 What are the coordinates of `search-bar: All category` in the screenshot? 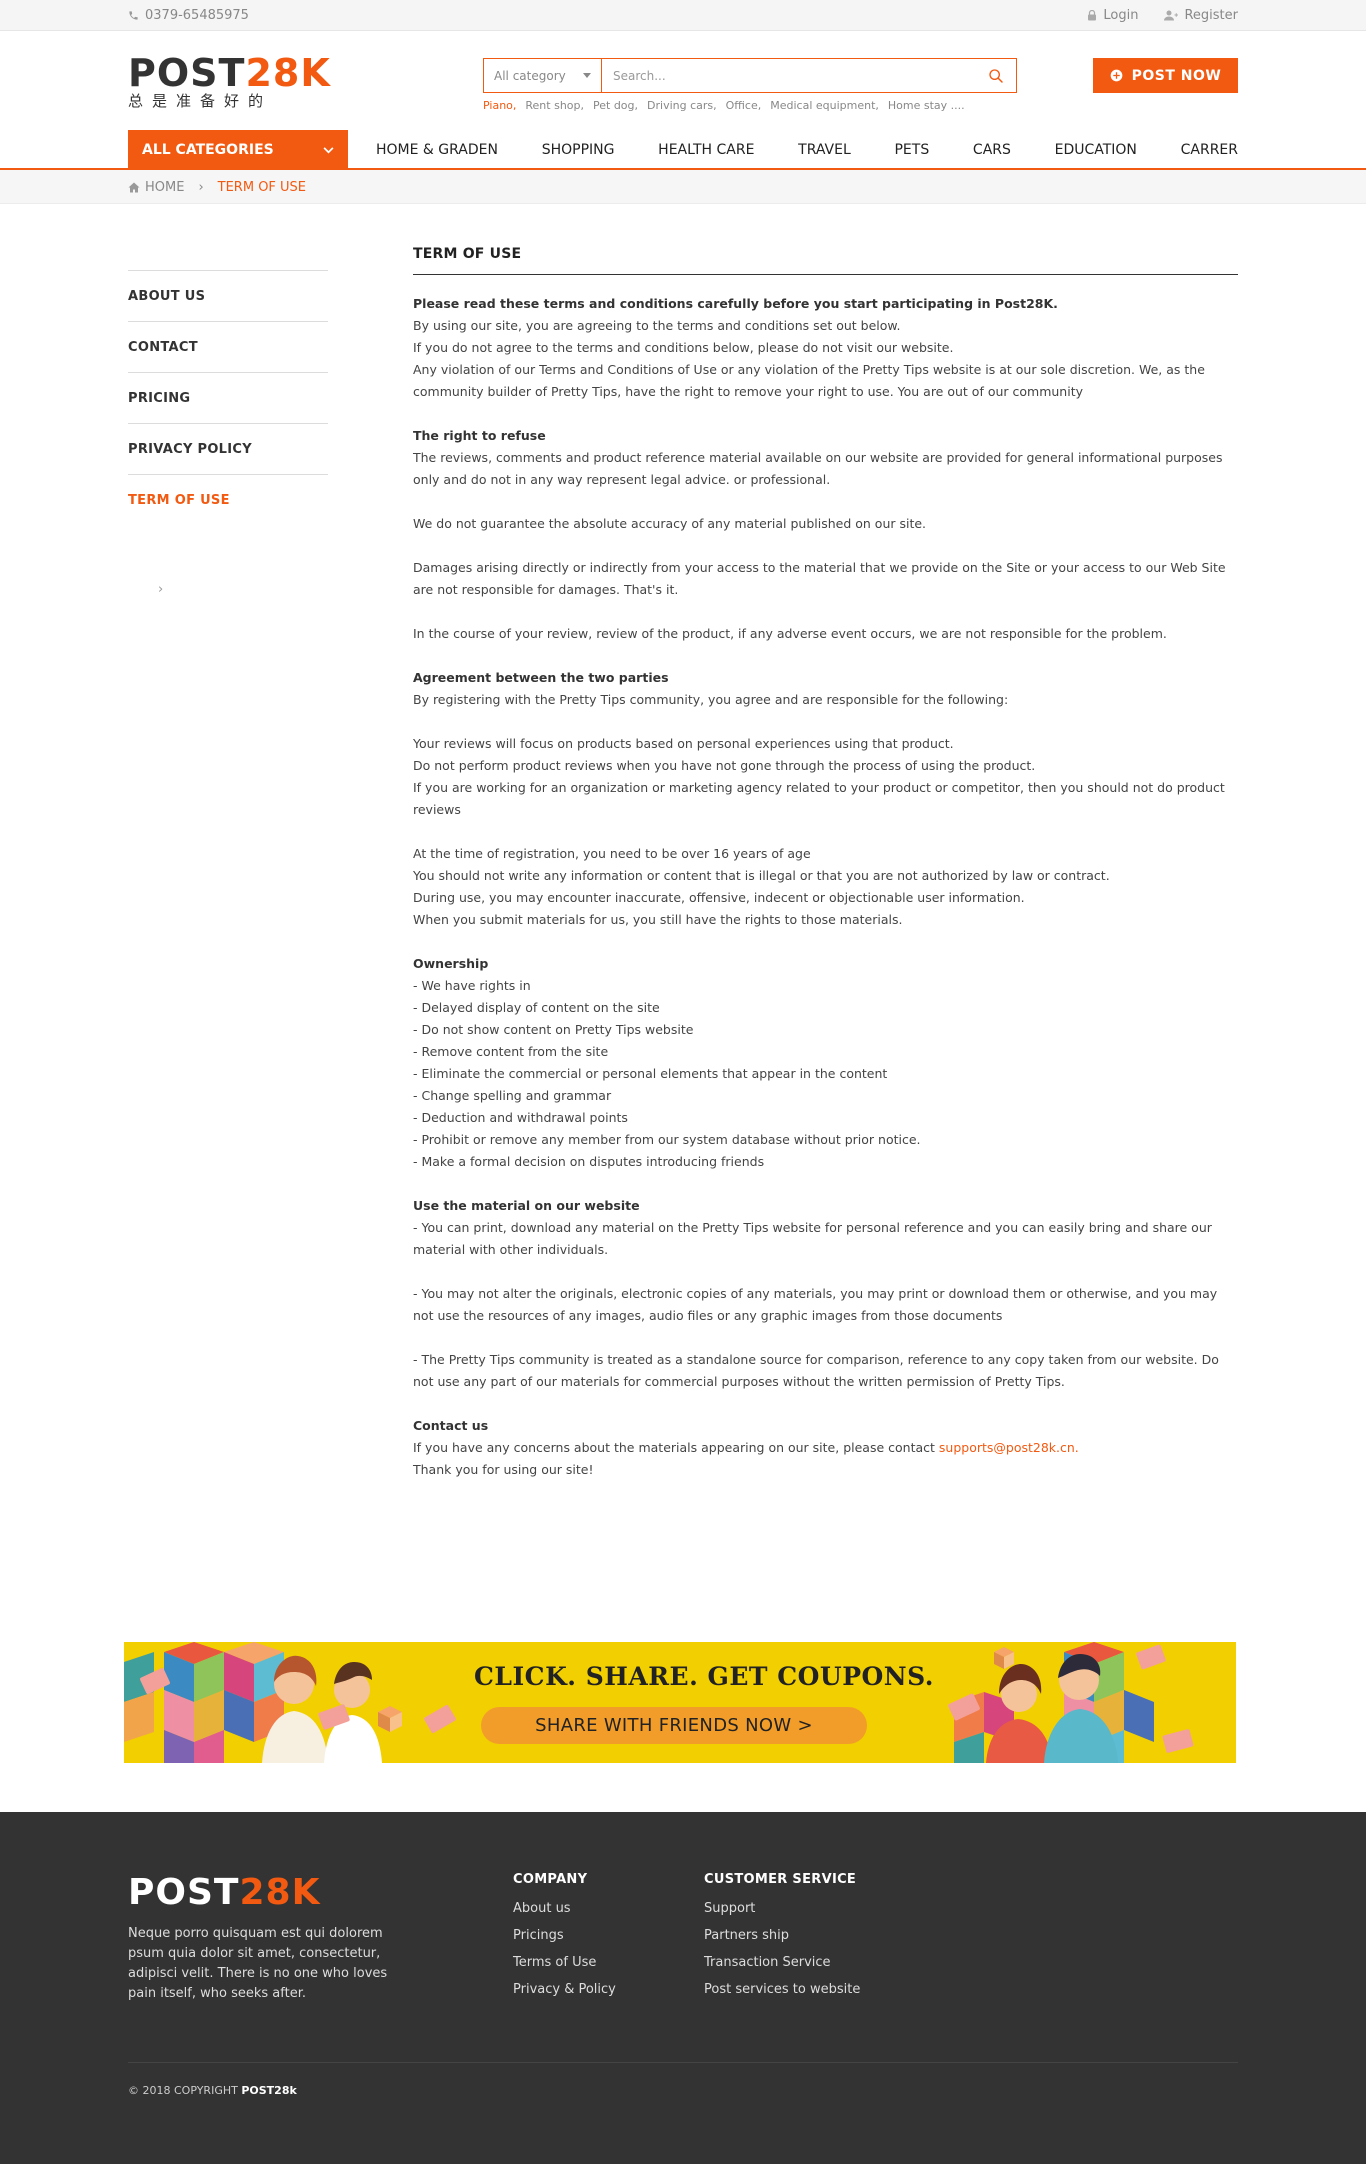 It's located at (750, 75).